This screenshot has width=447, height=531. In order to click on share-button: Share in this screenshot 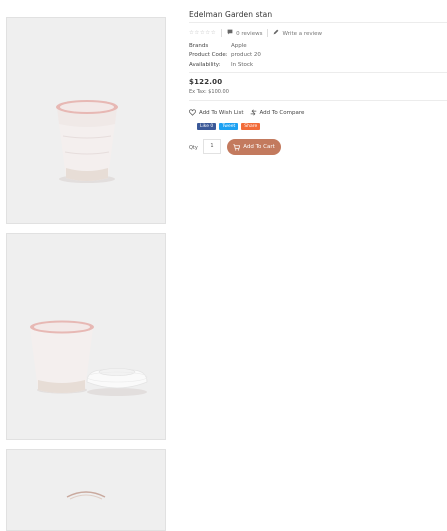, I will do `click(251, 126)`.